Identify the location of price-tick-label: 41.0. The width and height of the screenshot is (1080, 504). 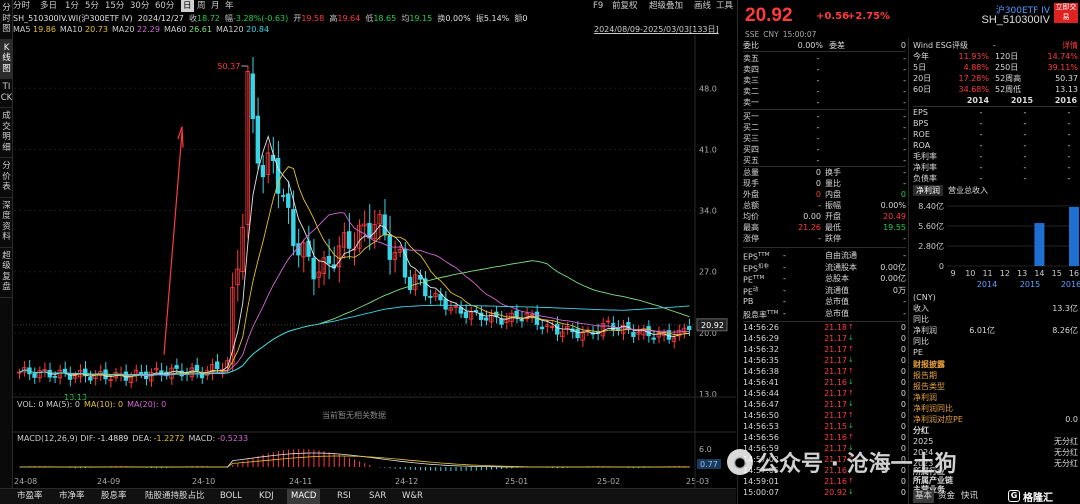
(708, 149).